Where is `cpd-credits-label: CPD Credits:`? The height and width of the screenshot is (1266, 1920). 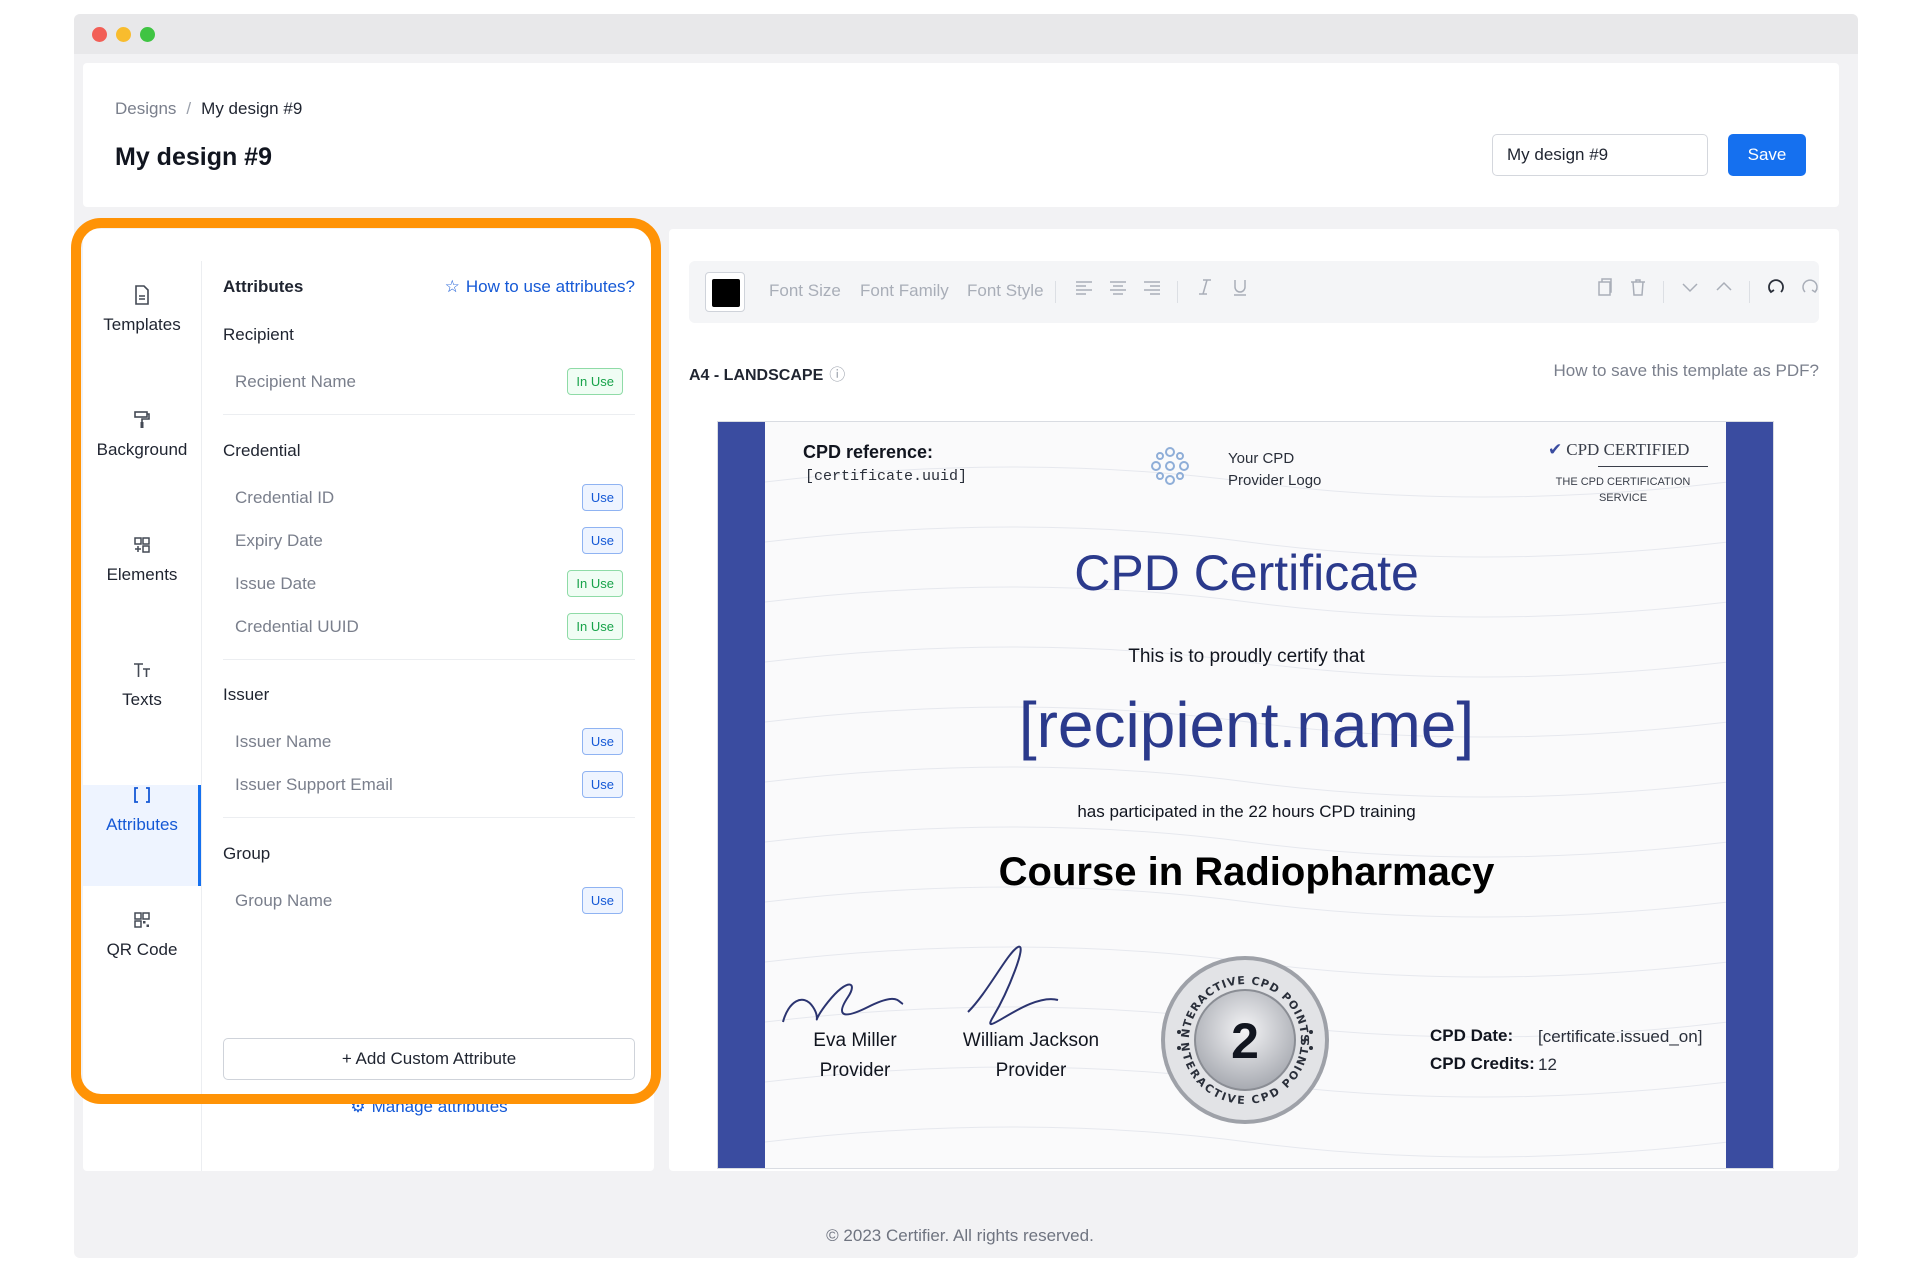 cpd-credits-label: CPD Credits: is located at coordinates (1482, 1064).